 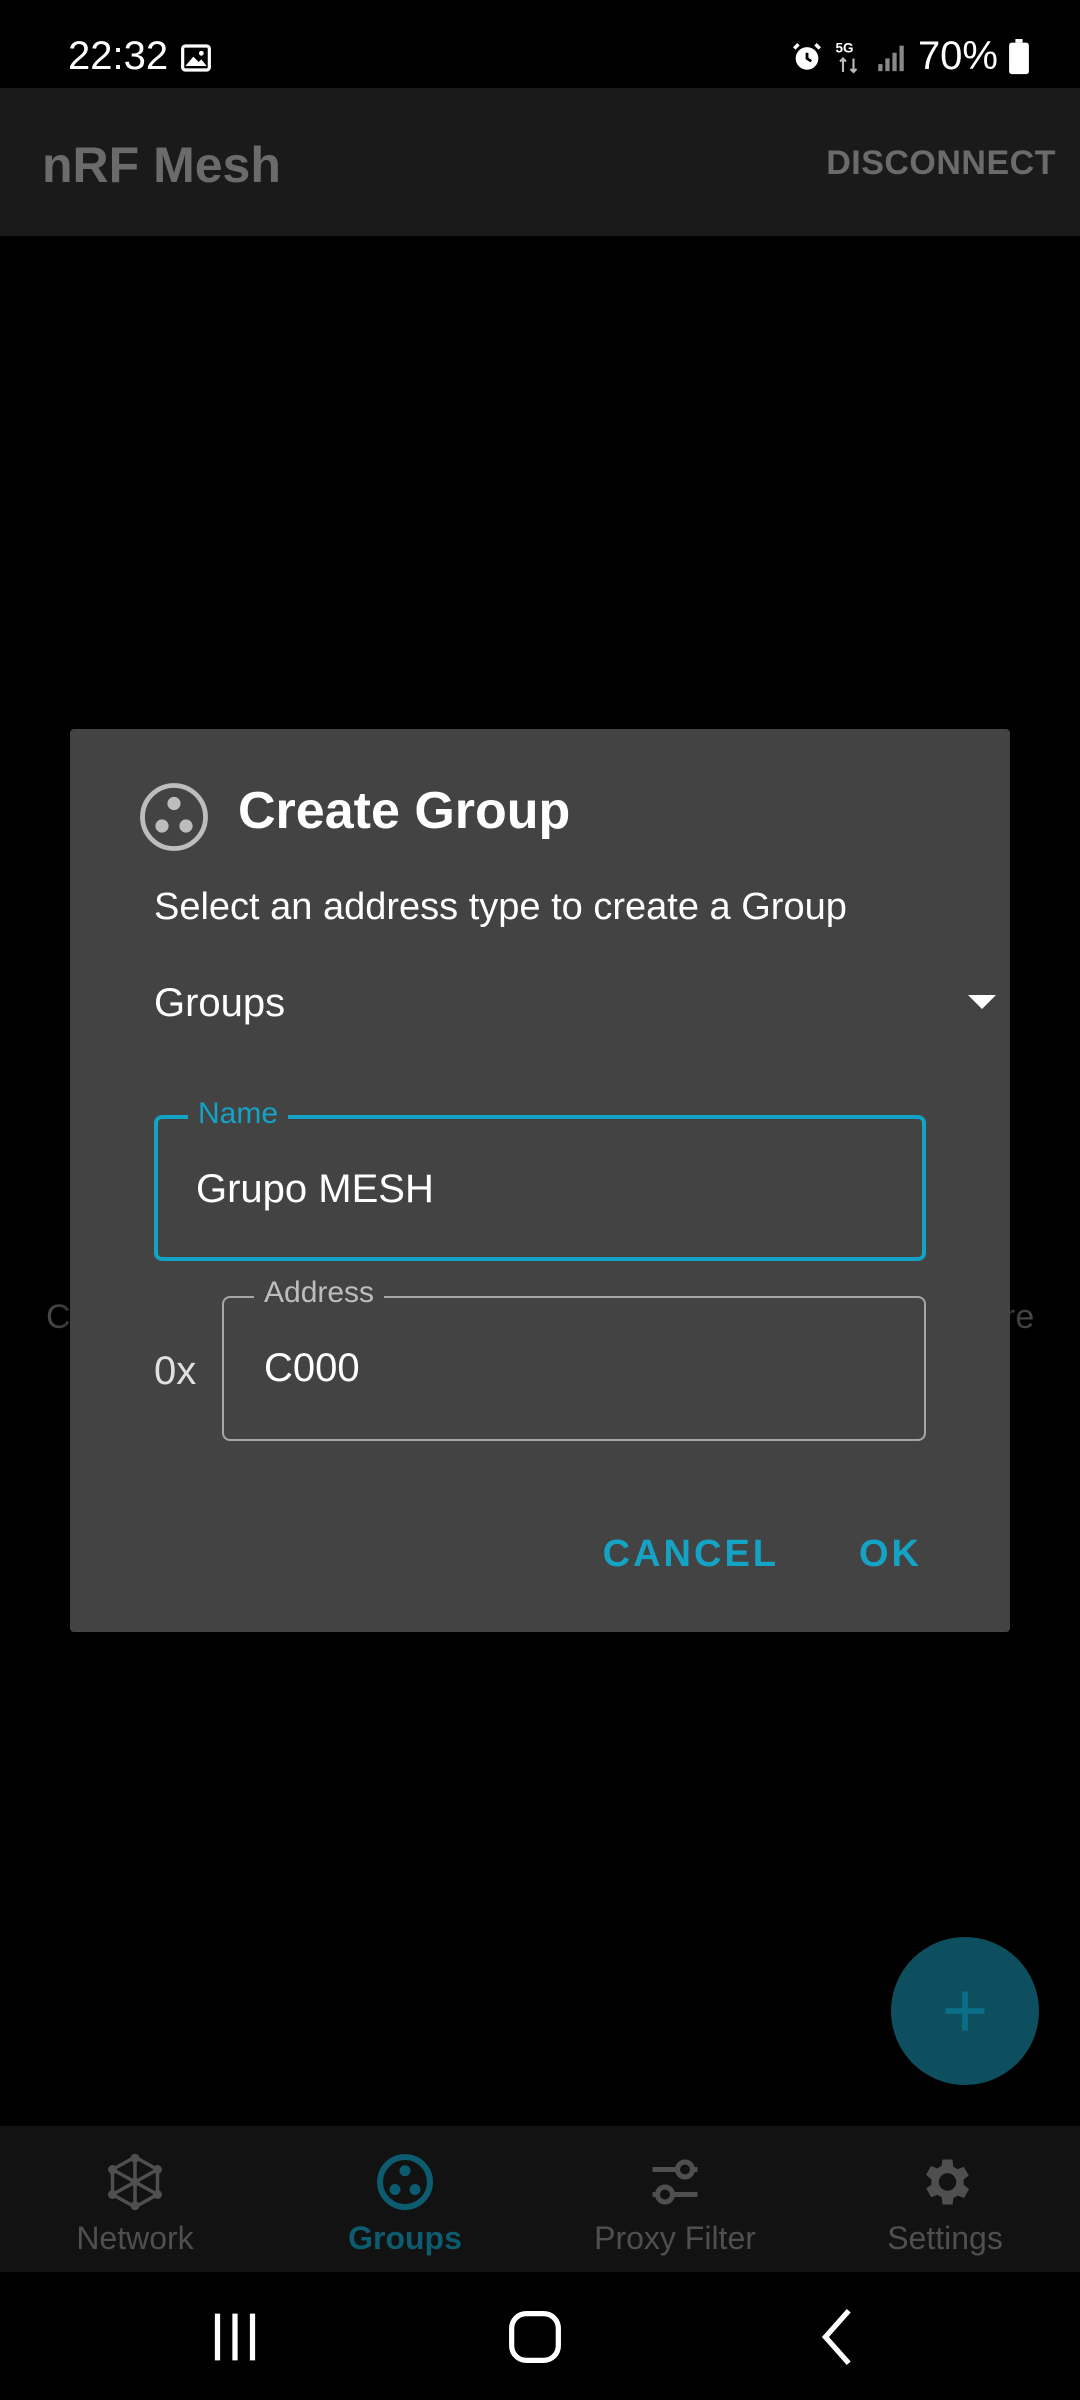 What do you see at coordinates (540, 44) in the screenshot?
I see `status-bar: 22:32 5G 70%` at bounding box center [540, 44].